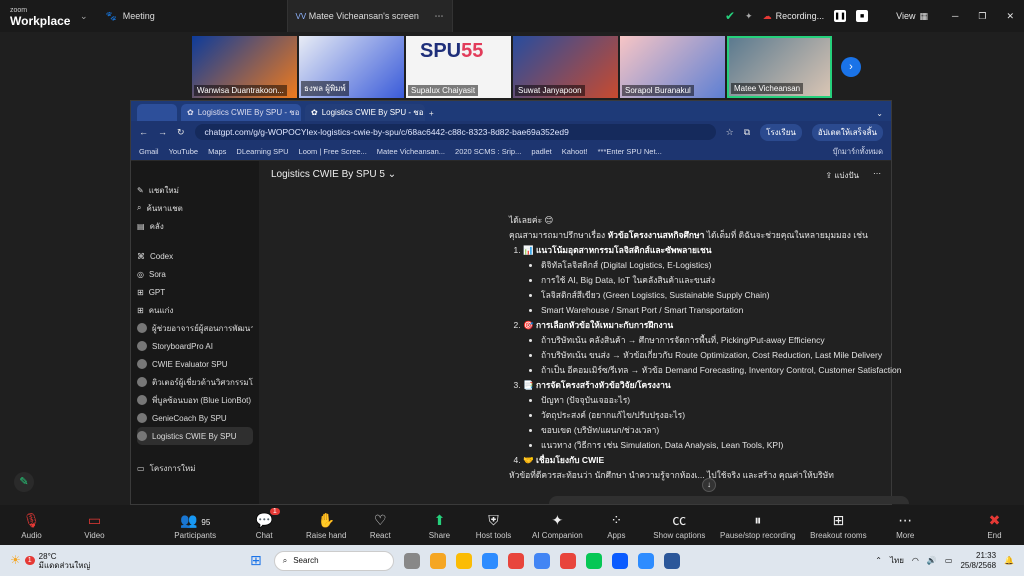 The width and height of the screenshot is (1024, 576). I want to click on sidebar-item-library: ▤ คลัง, so click(195, 226).